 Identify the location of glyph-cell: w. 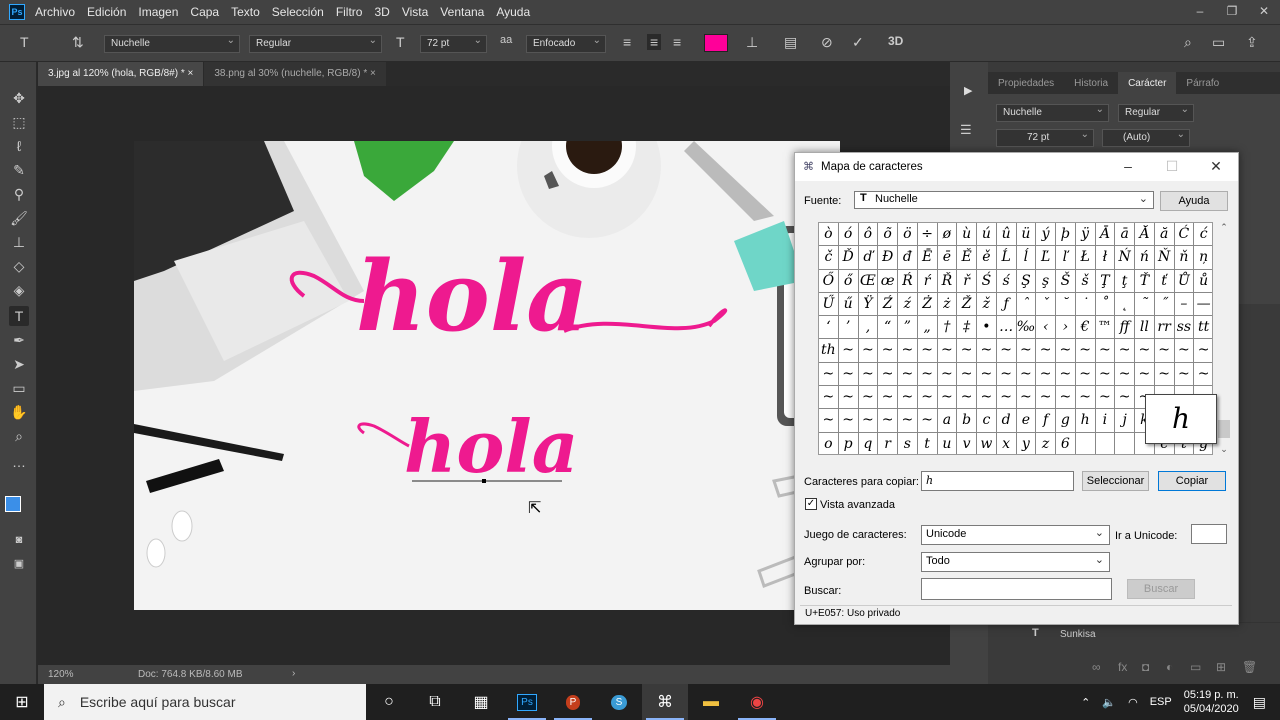
(987, 443).